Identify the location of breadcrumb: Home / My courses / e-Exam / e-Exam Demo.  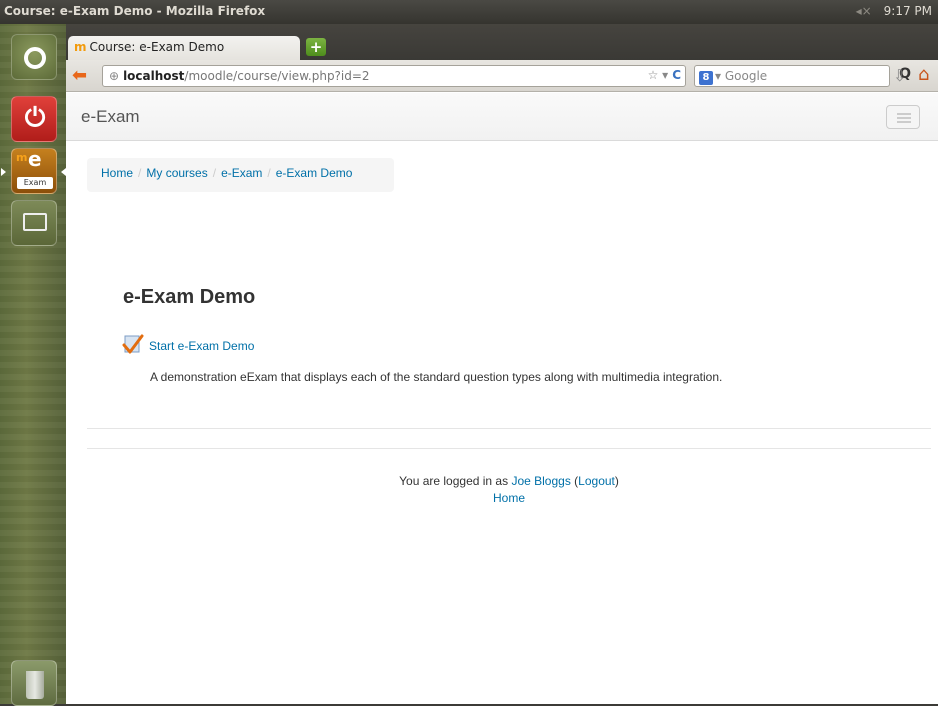
(240, 175).